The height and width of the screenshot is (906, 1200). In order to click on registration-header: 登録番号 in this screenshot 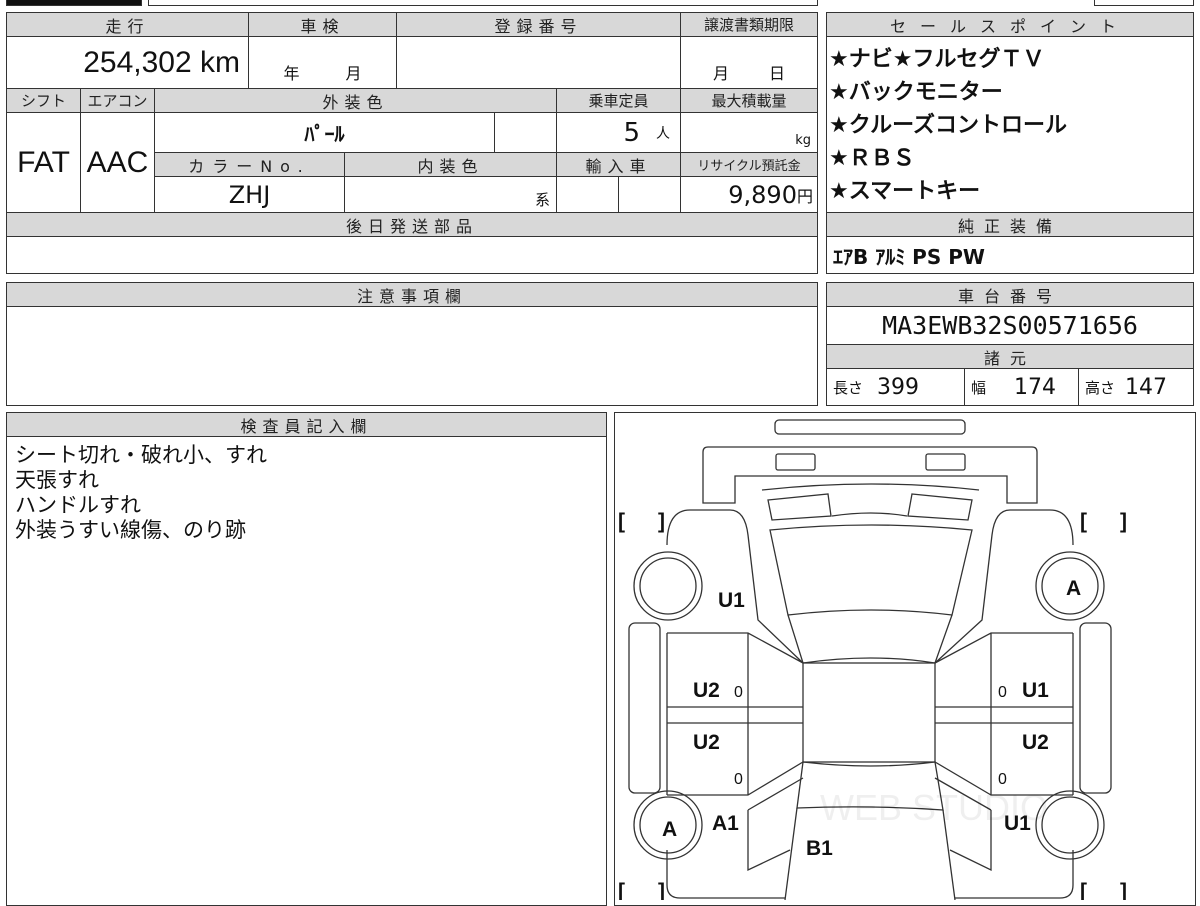, I will do `click(538, 24)`.